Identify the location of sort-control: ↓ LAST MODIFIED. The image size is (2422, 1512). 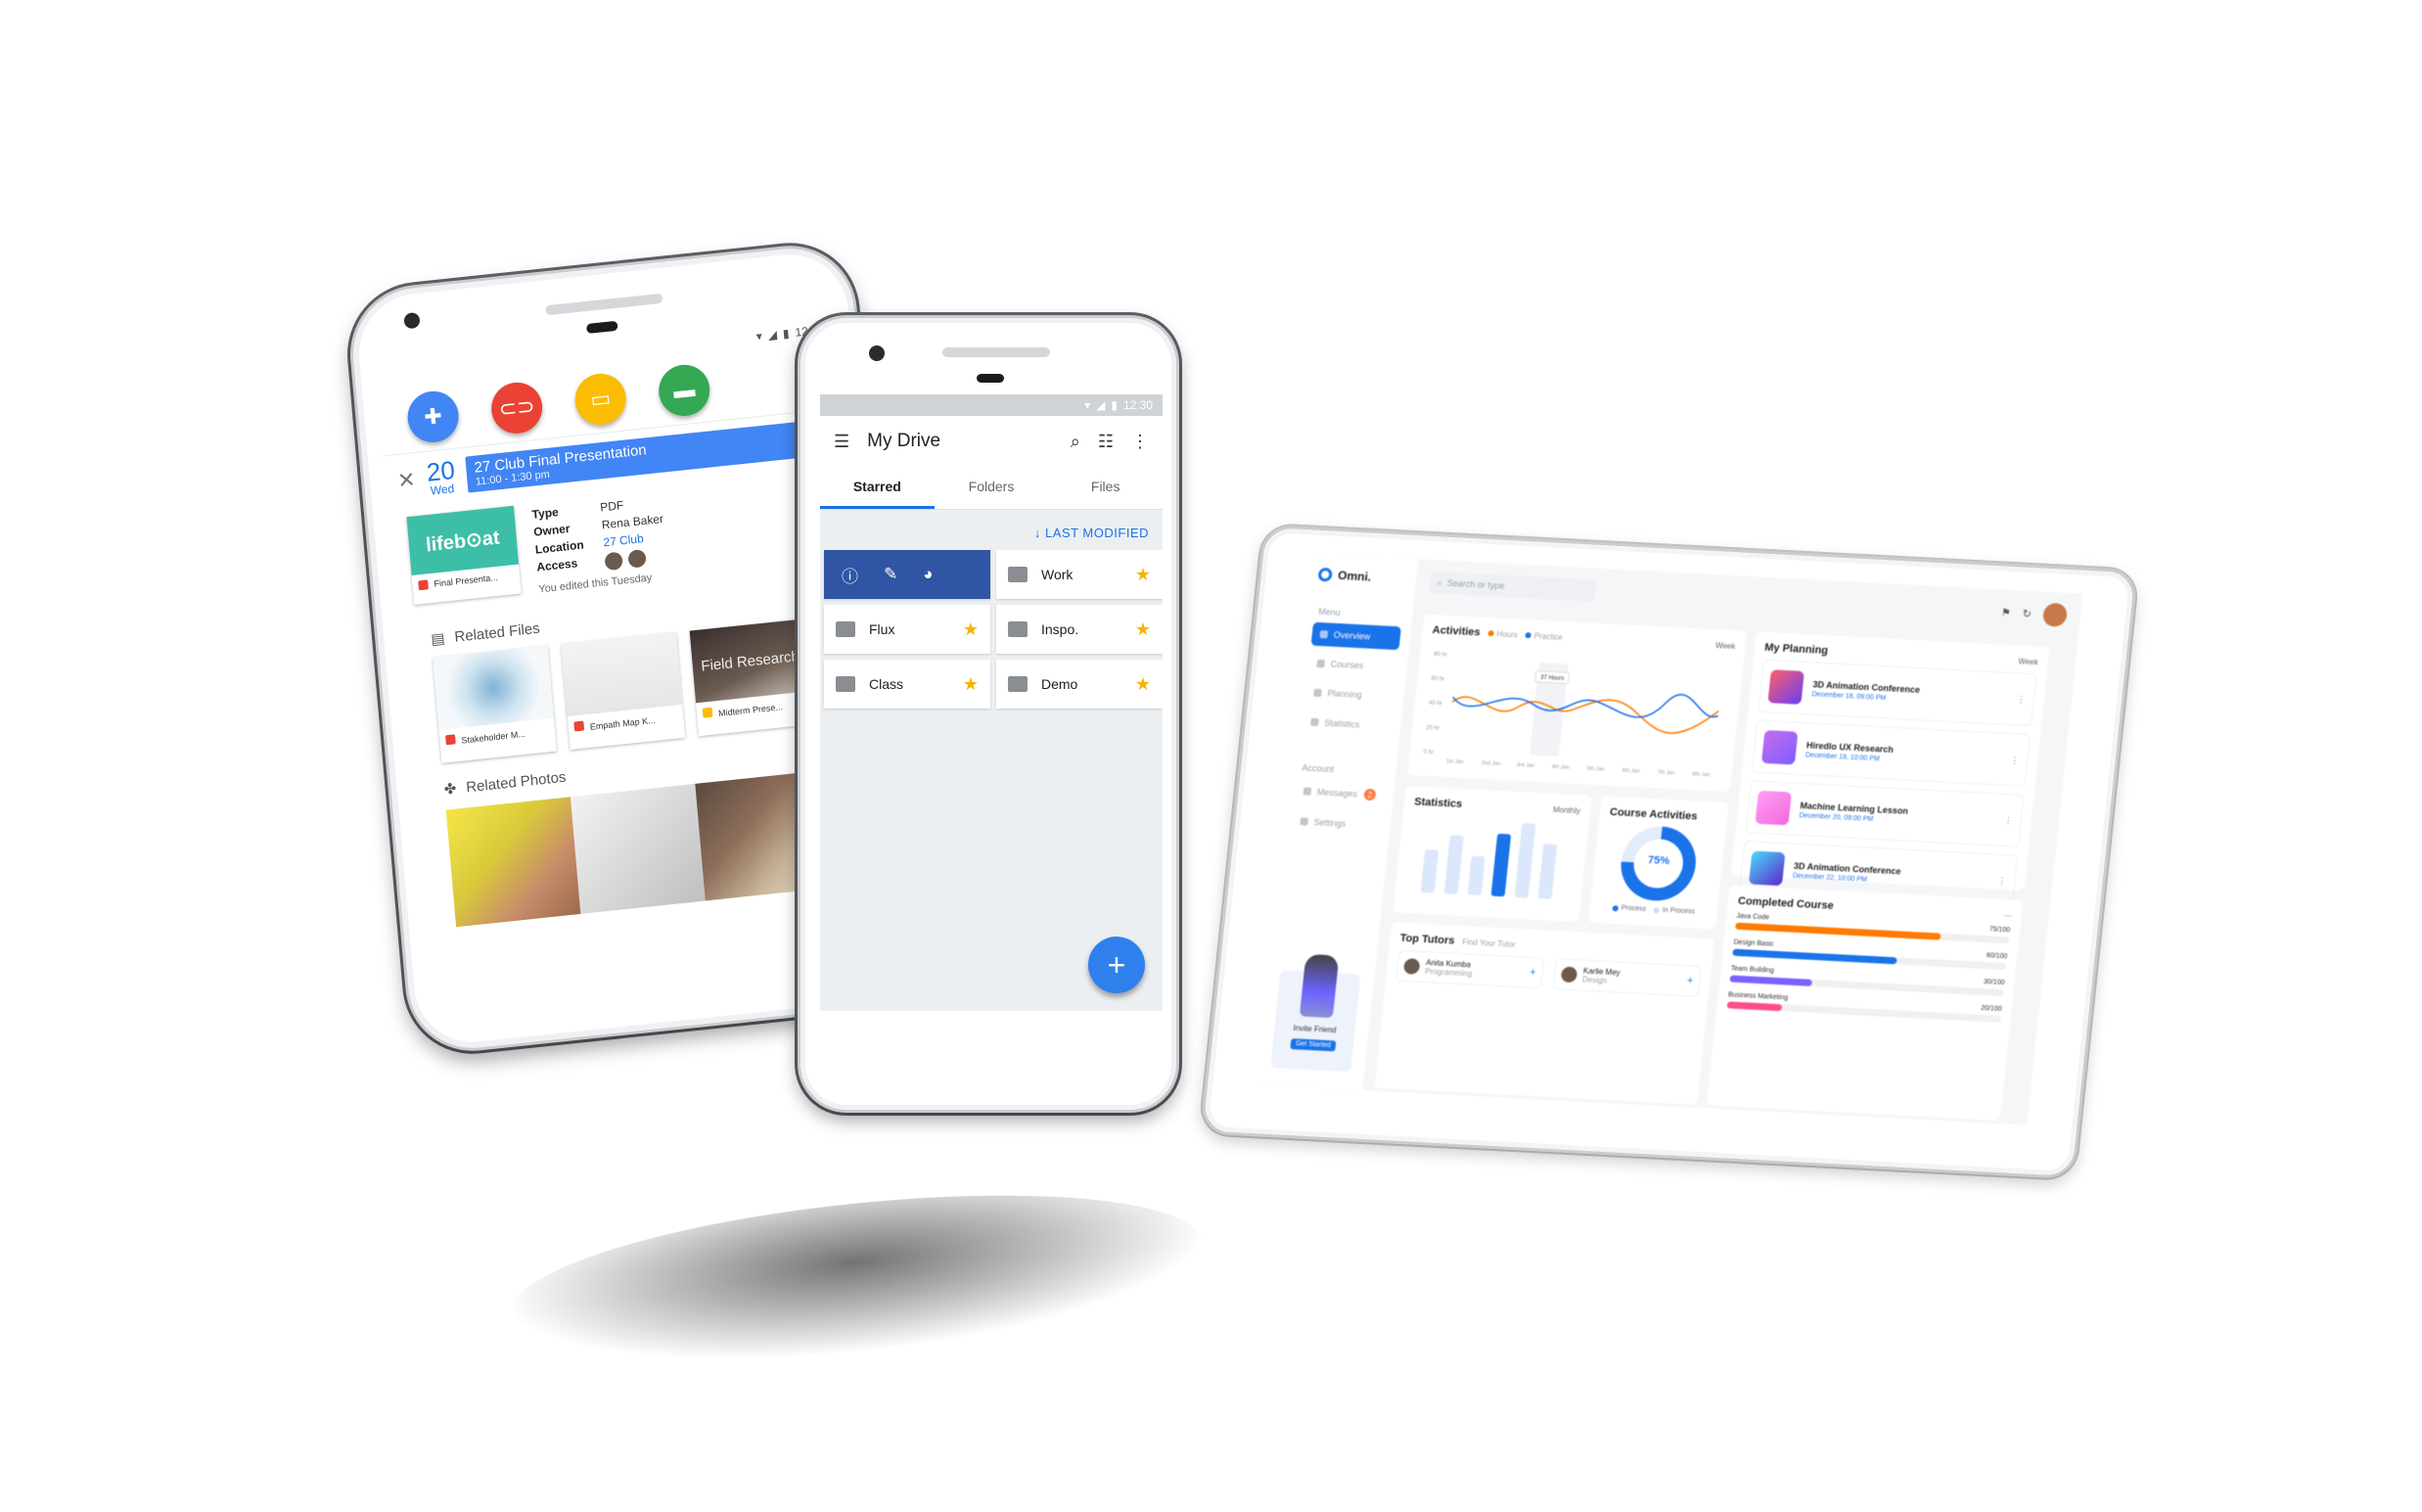
(991, 530).